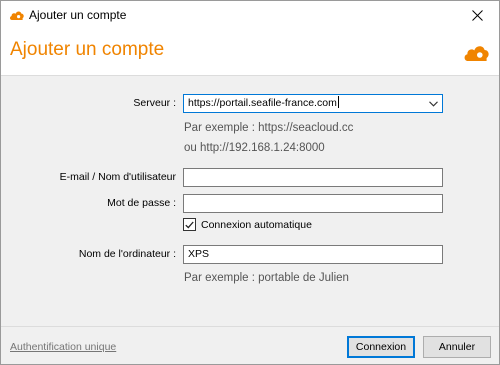 The image size is (500, 365). I want to click on server-combobox: https://portail.seafile-france.com, so click(313, 103).